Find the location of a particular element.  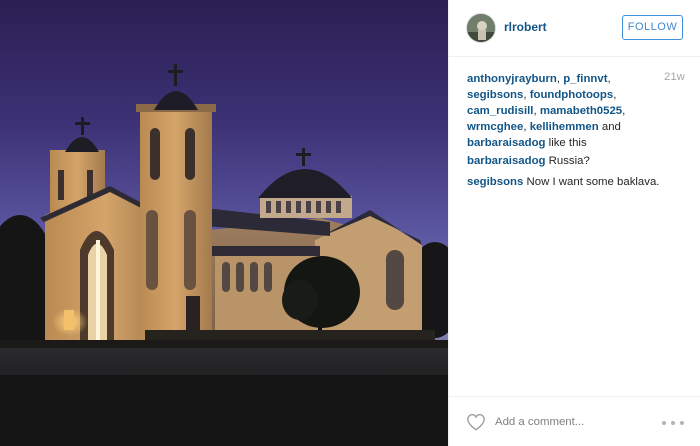

post-footer is located at coordinates (574, 421).